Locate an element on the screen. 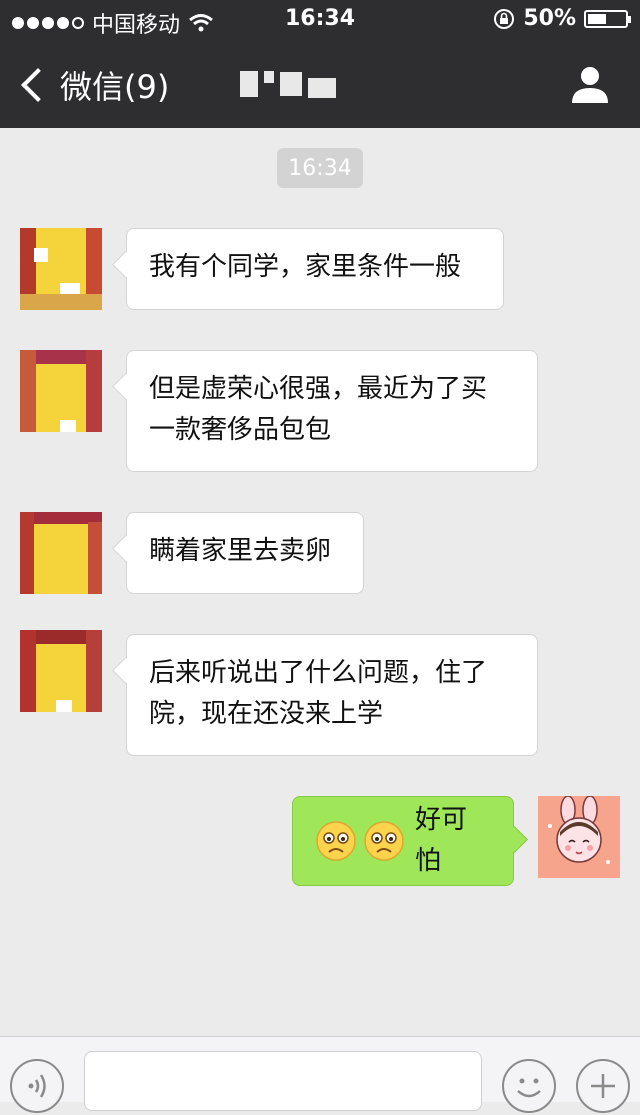 The height and width of the screenshot is (1115, 640). rotation-lock-icon is located at coordinates (504, 18).